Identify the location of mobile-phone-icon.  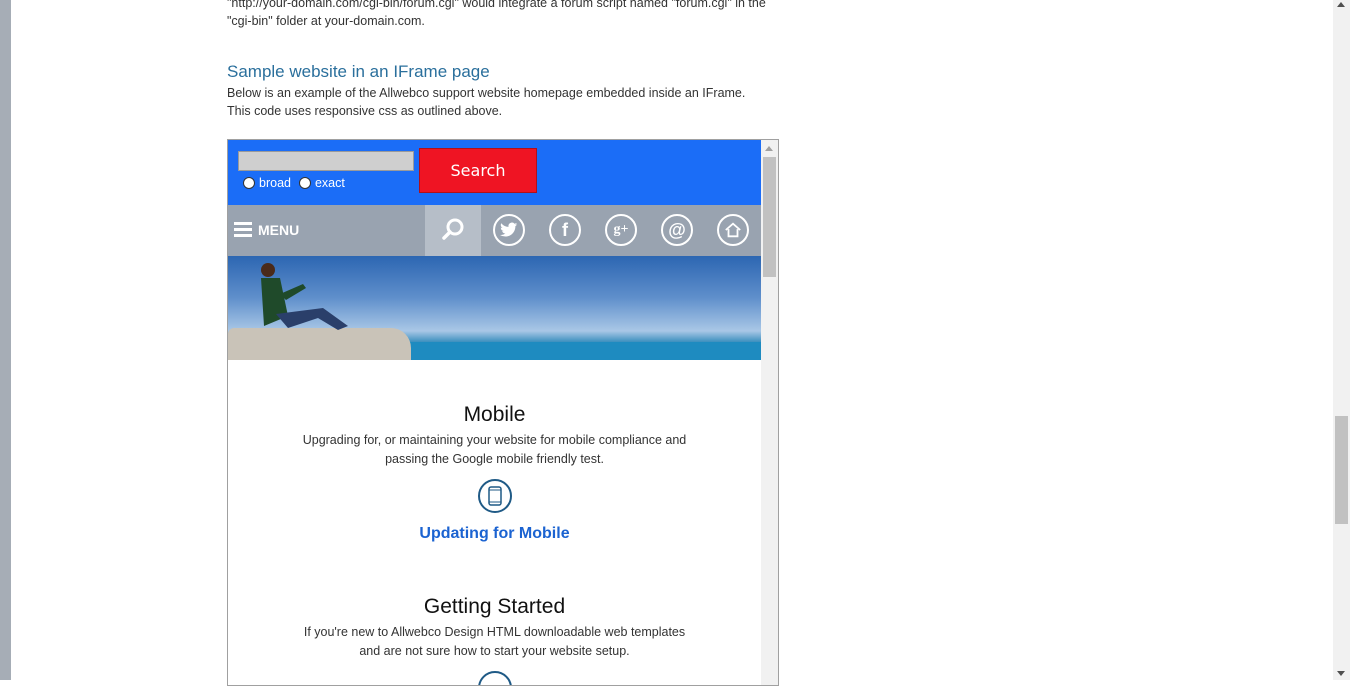
(494, 496).